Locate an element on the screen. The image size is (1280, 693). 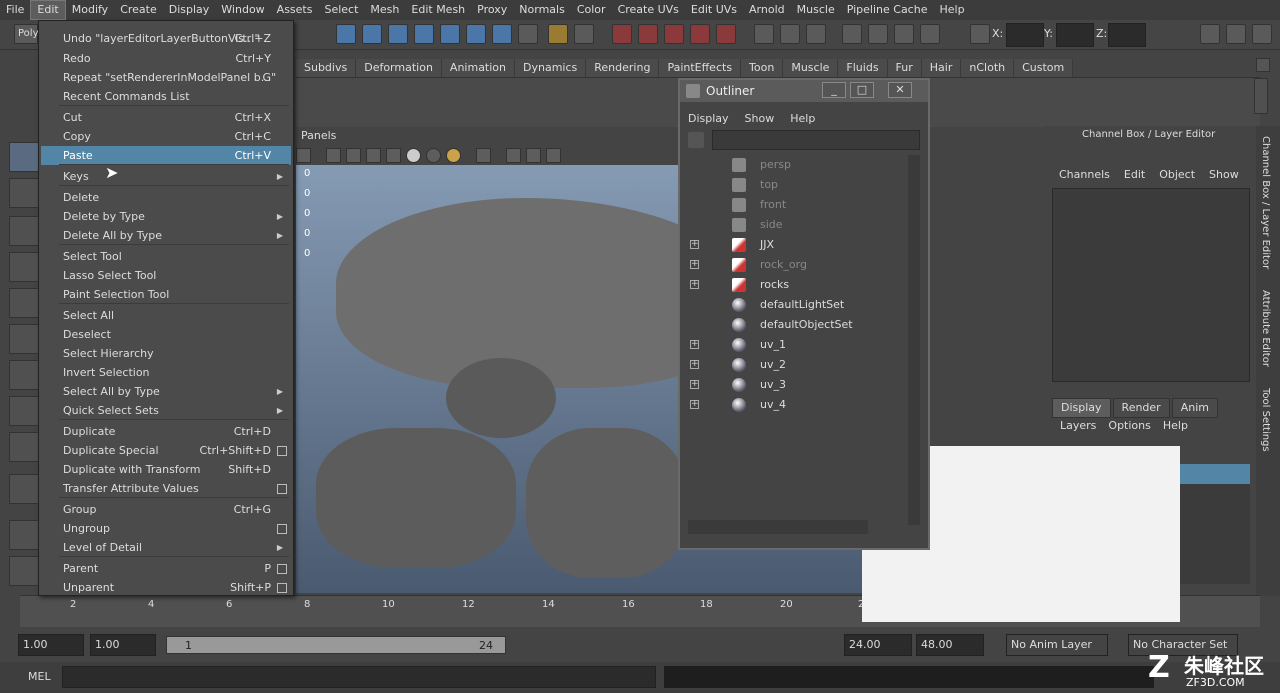
shadows-icon is located at coordinates (433, 155).